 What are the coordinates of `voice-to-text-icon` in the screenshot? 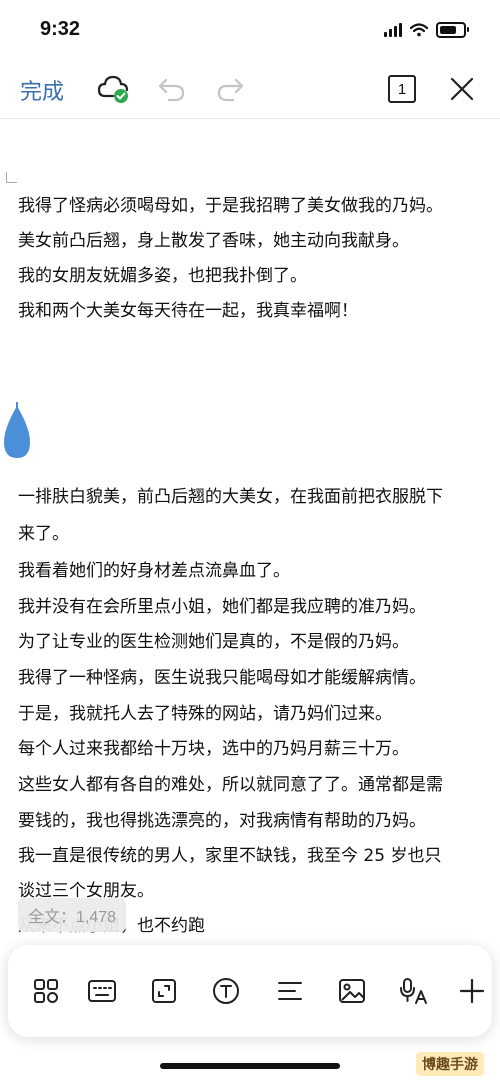 It's located at (414, 991).